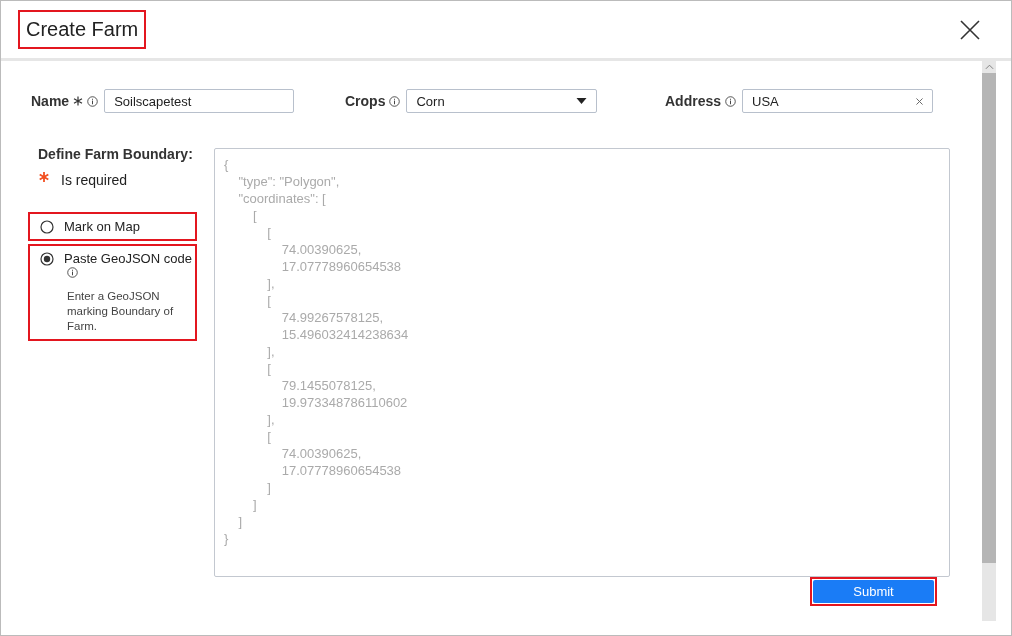 The width and height of the screenshot is (1012, 636). Describe the element at coordinates (128, 258) in the screenshot. I see `radio-label: Paste GeoJSON code` at that location.